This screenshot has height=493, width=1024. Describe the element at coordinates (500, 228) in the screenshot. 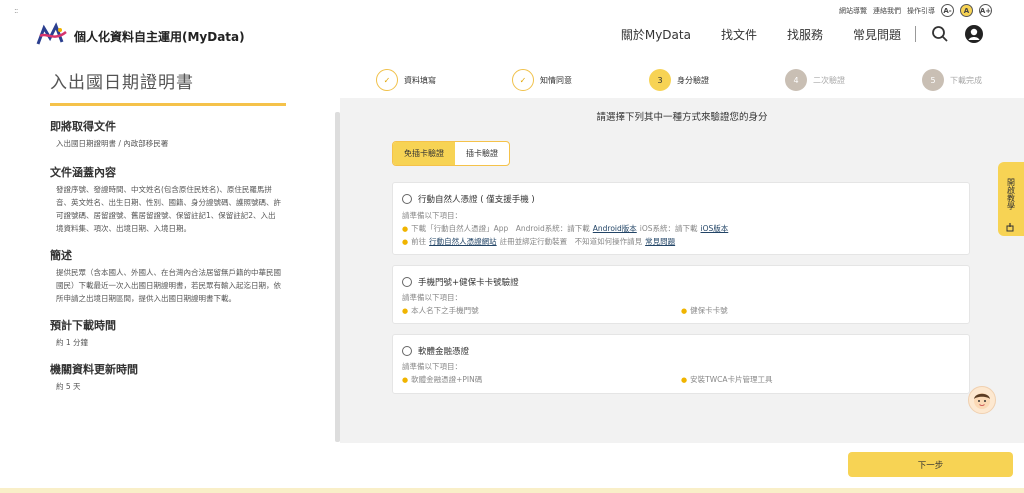

I see `item-text: 下載「行動自然人憑證」App Android系統：請下載` at that location.